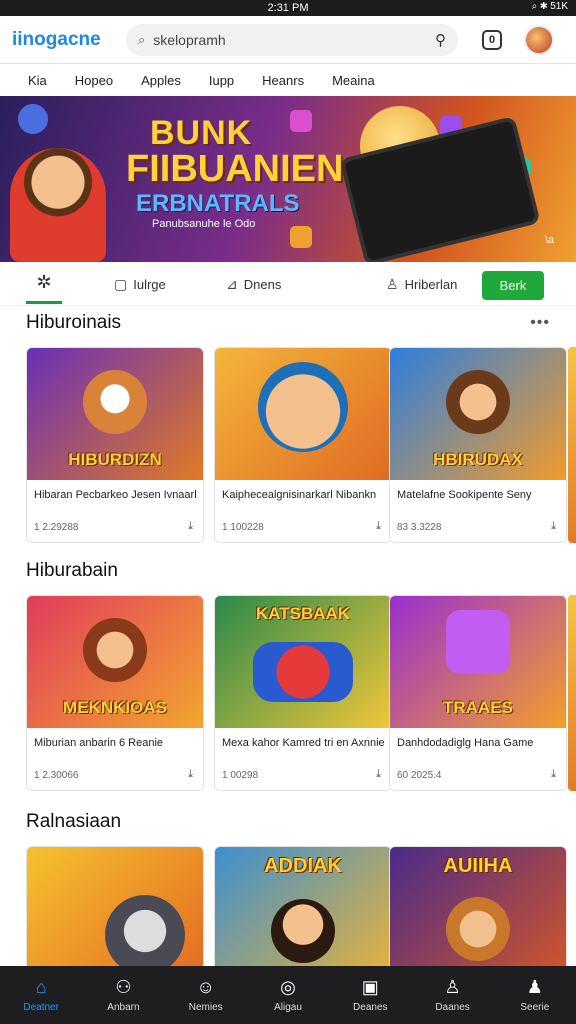 This screenshot has width=576, height=1024. I want to click on thumbnail-title: ADDIAK, so click(303, 866).